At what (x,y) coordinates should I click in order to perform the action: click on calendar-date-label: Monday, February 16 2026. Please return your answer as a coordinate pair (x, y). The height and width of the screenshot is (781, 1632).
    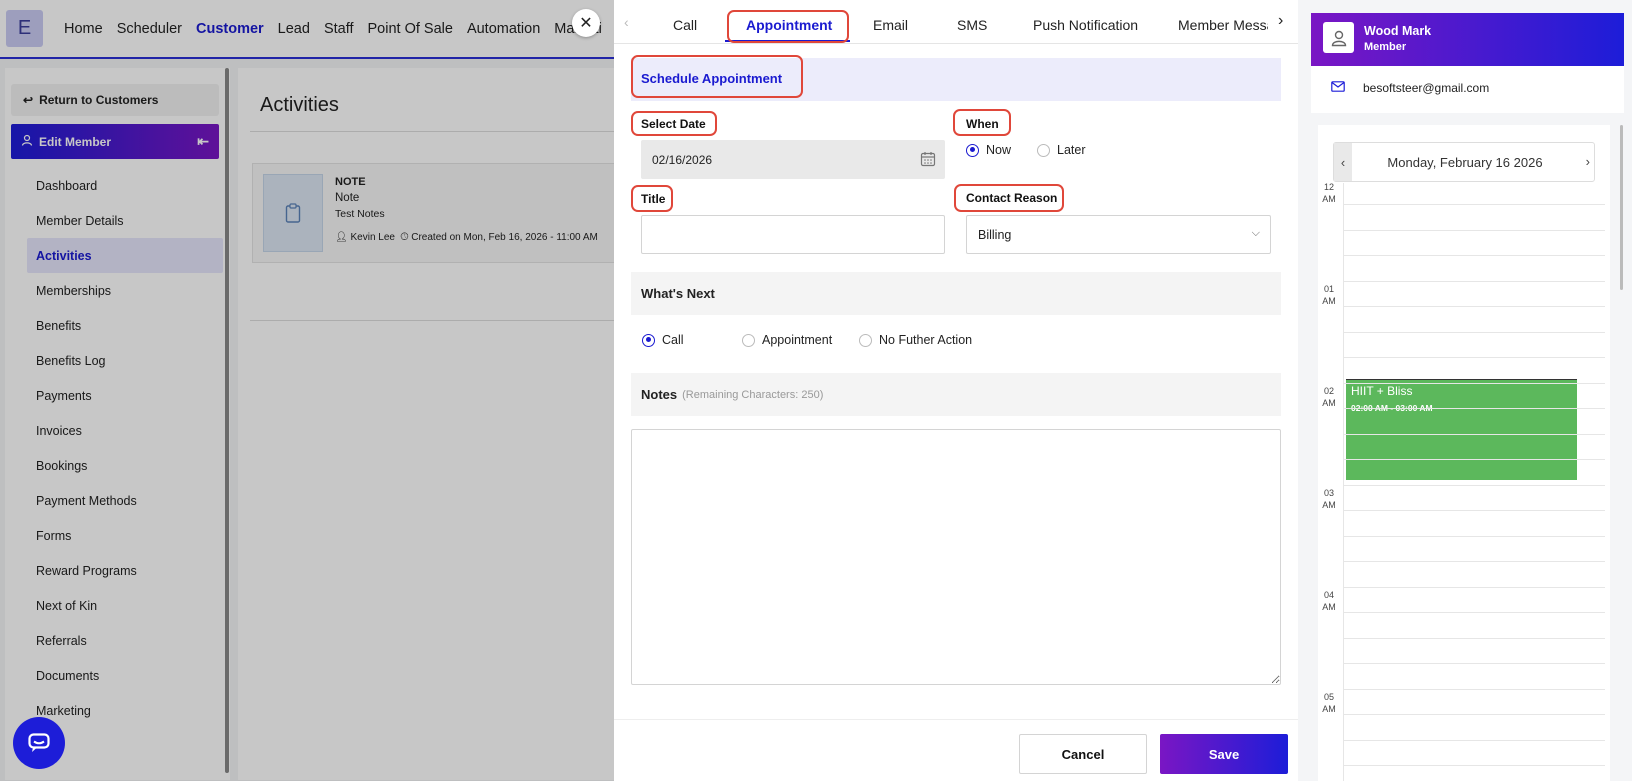
    Looking at the image, I should click on (1465, 162).